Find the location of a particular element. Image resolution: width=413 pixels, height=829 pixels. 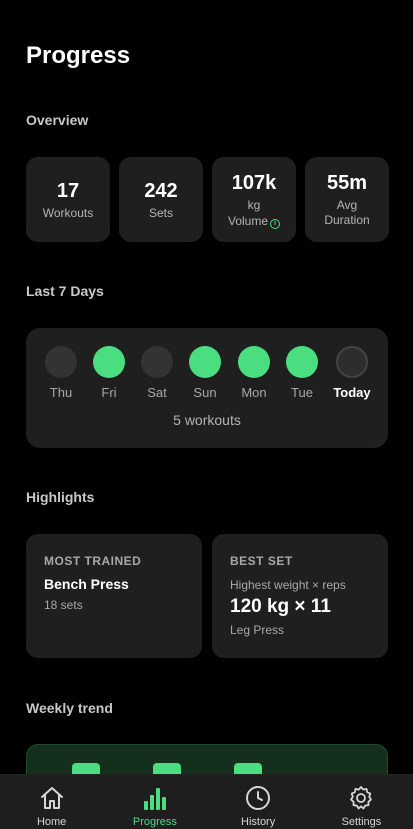

bar-chart-icon is located at coordinates (154, 799).